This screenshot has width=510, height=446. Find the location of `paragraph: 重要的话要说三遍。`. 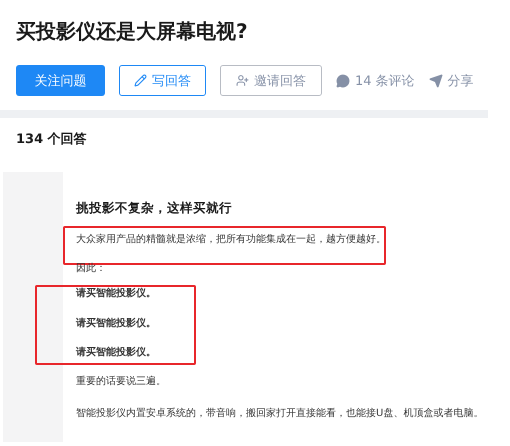

paragraph: 重要的话要说三遍。 is located at coordinates (121, 382).